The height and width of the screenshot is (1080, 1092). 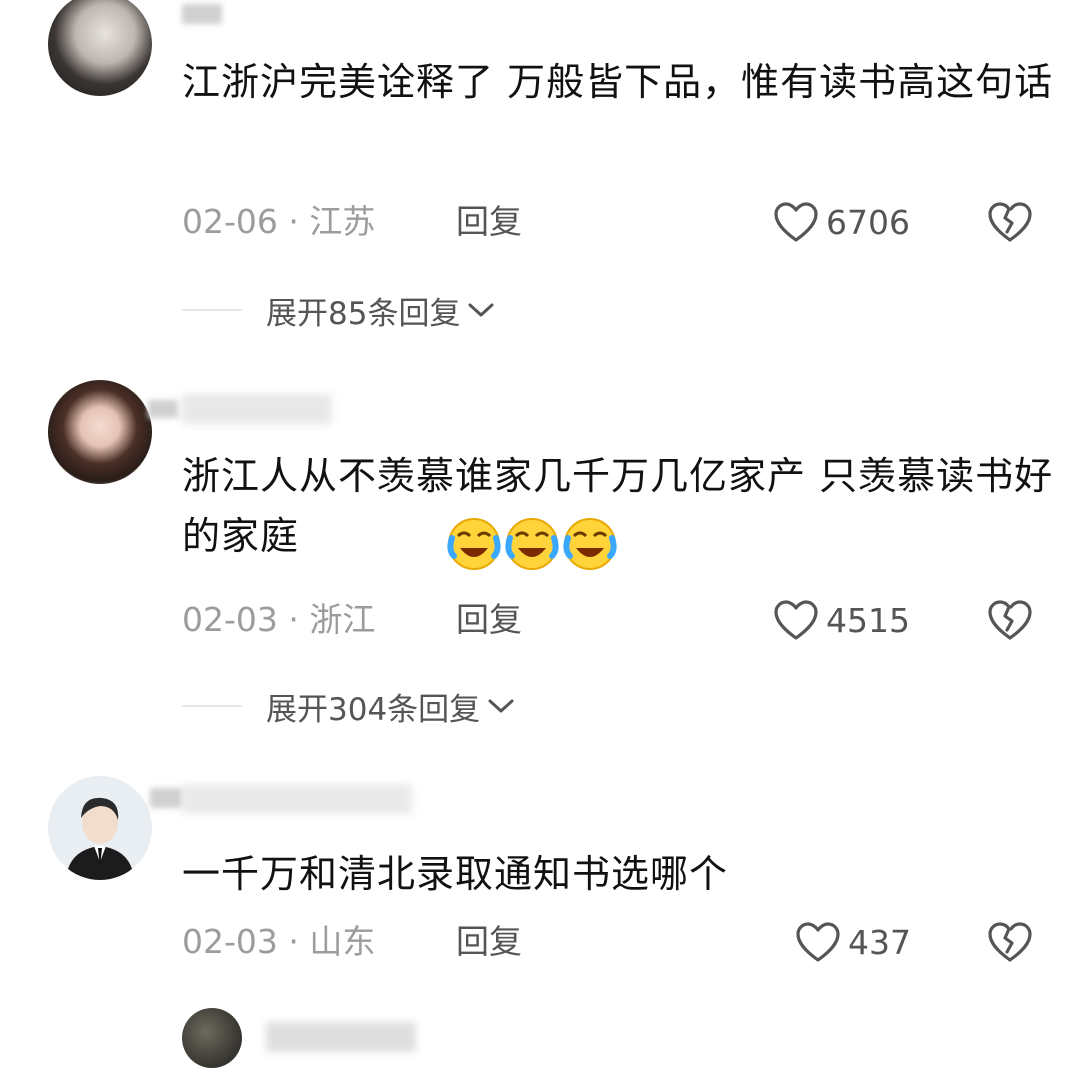 What do you see at coordinates (363, 313) in the screenshot?
I see `expand-label: 展开85条回复` at bounding box center [363, 313].